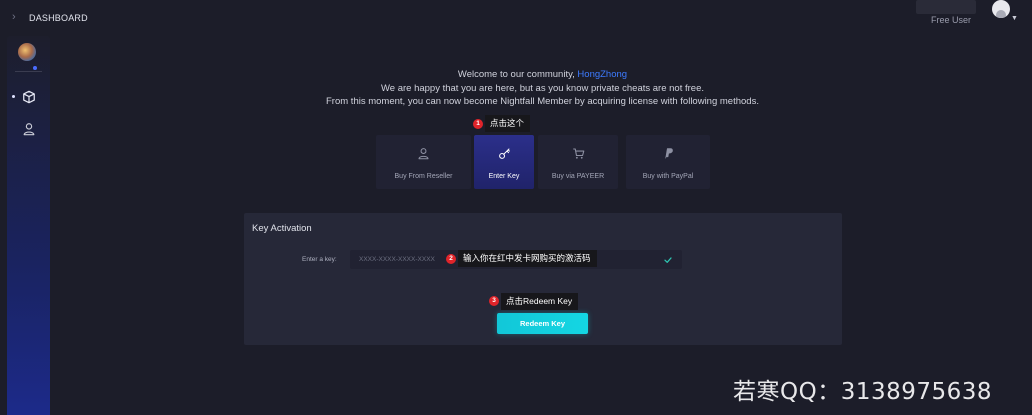 The width and height of the screenshot is (1032, 415). What do you see at coordinates (504, 162) in the screenshot?
I see `method-enter-key: Enter Key` at bounding box center [504, 162].